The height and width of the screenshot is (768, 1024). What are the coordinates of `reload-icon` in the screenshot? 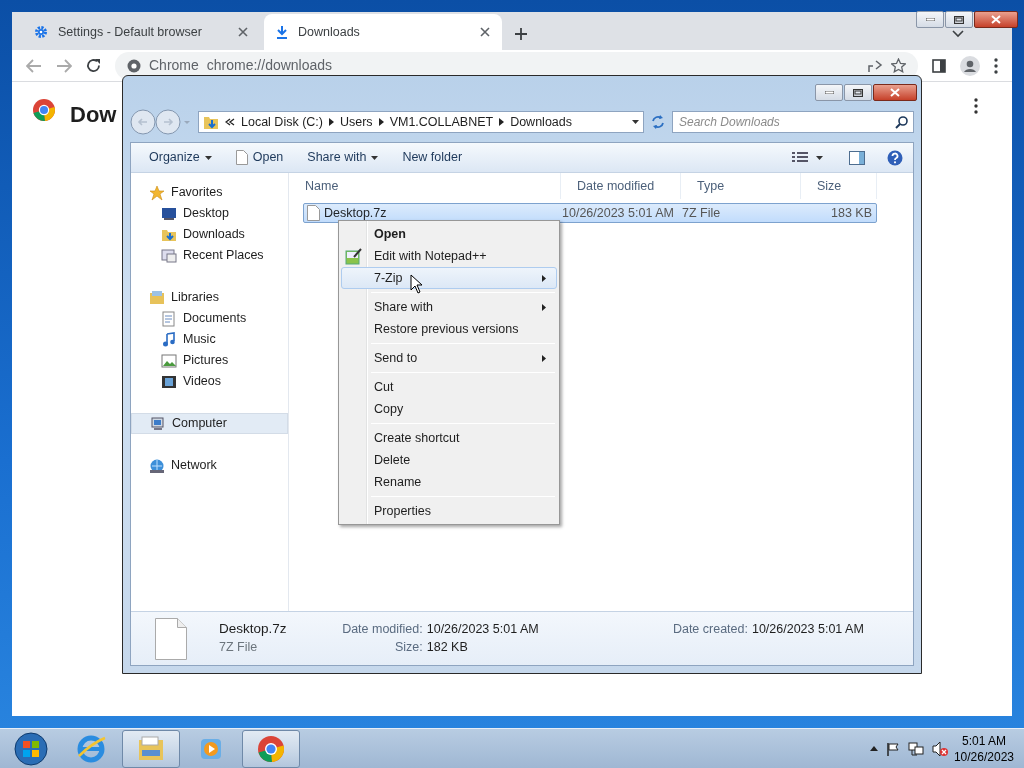 It's located at (93, 65).